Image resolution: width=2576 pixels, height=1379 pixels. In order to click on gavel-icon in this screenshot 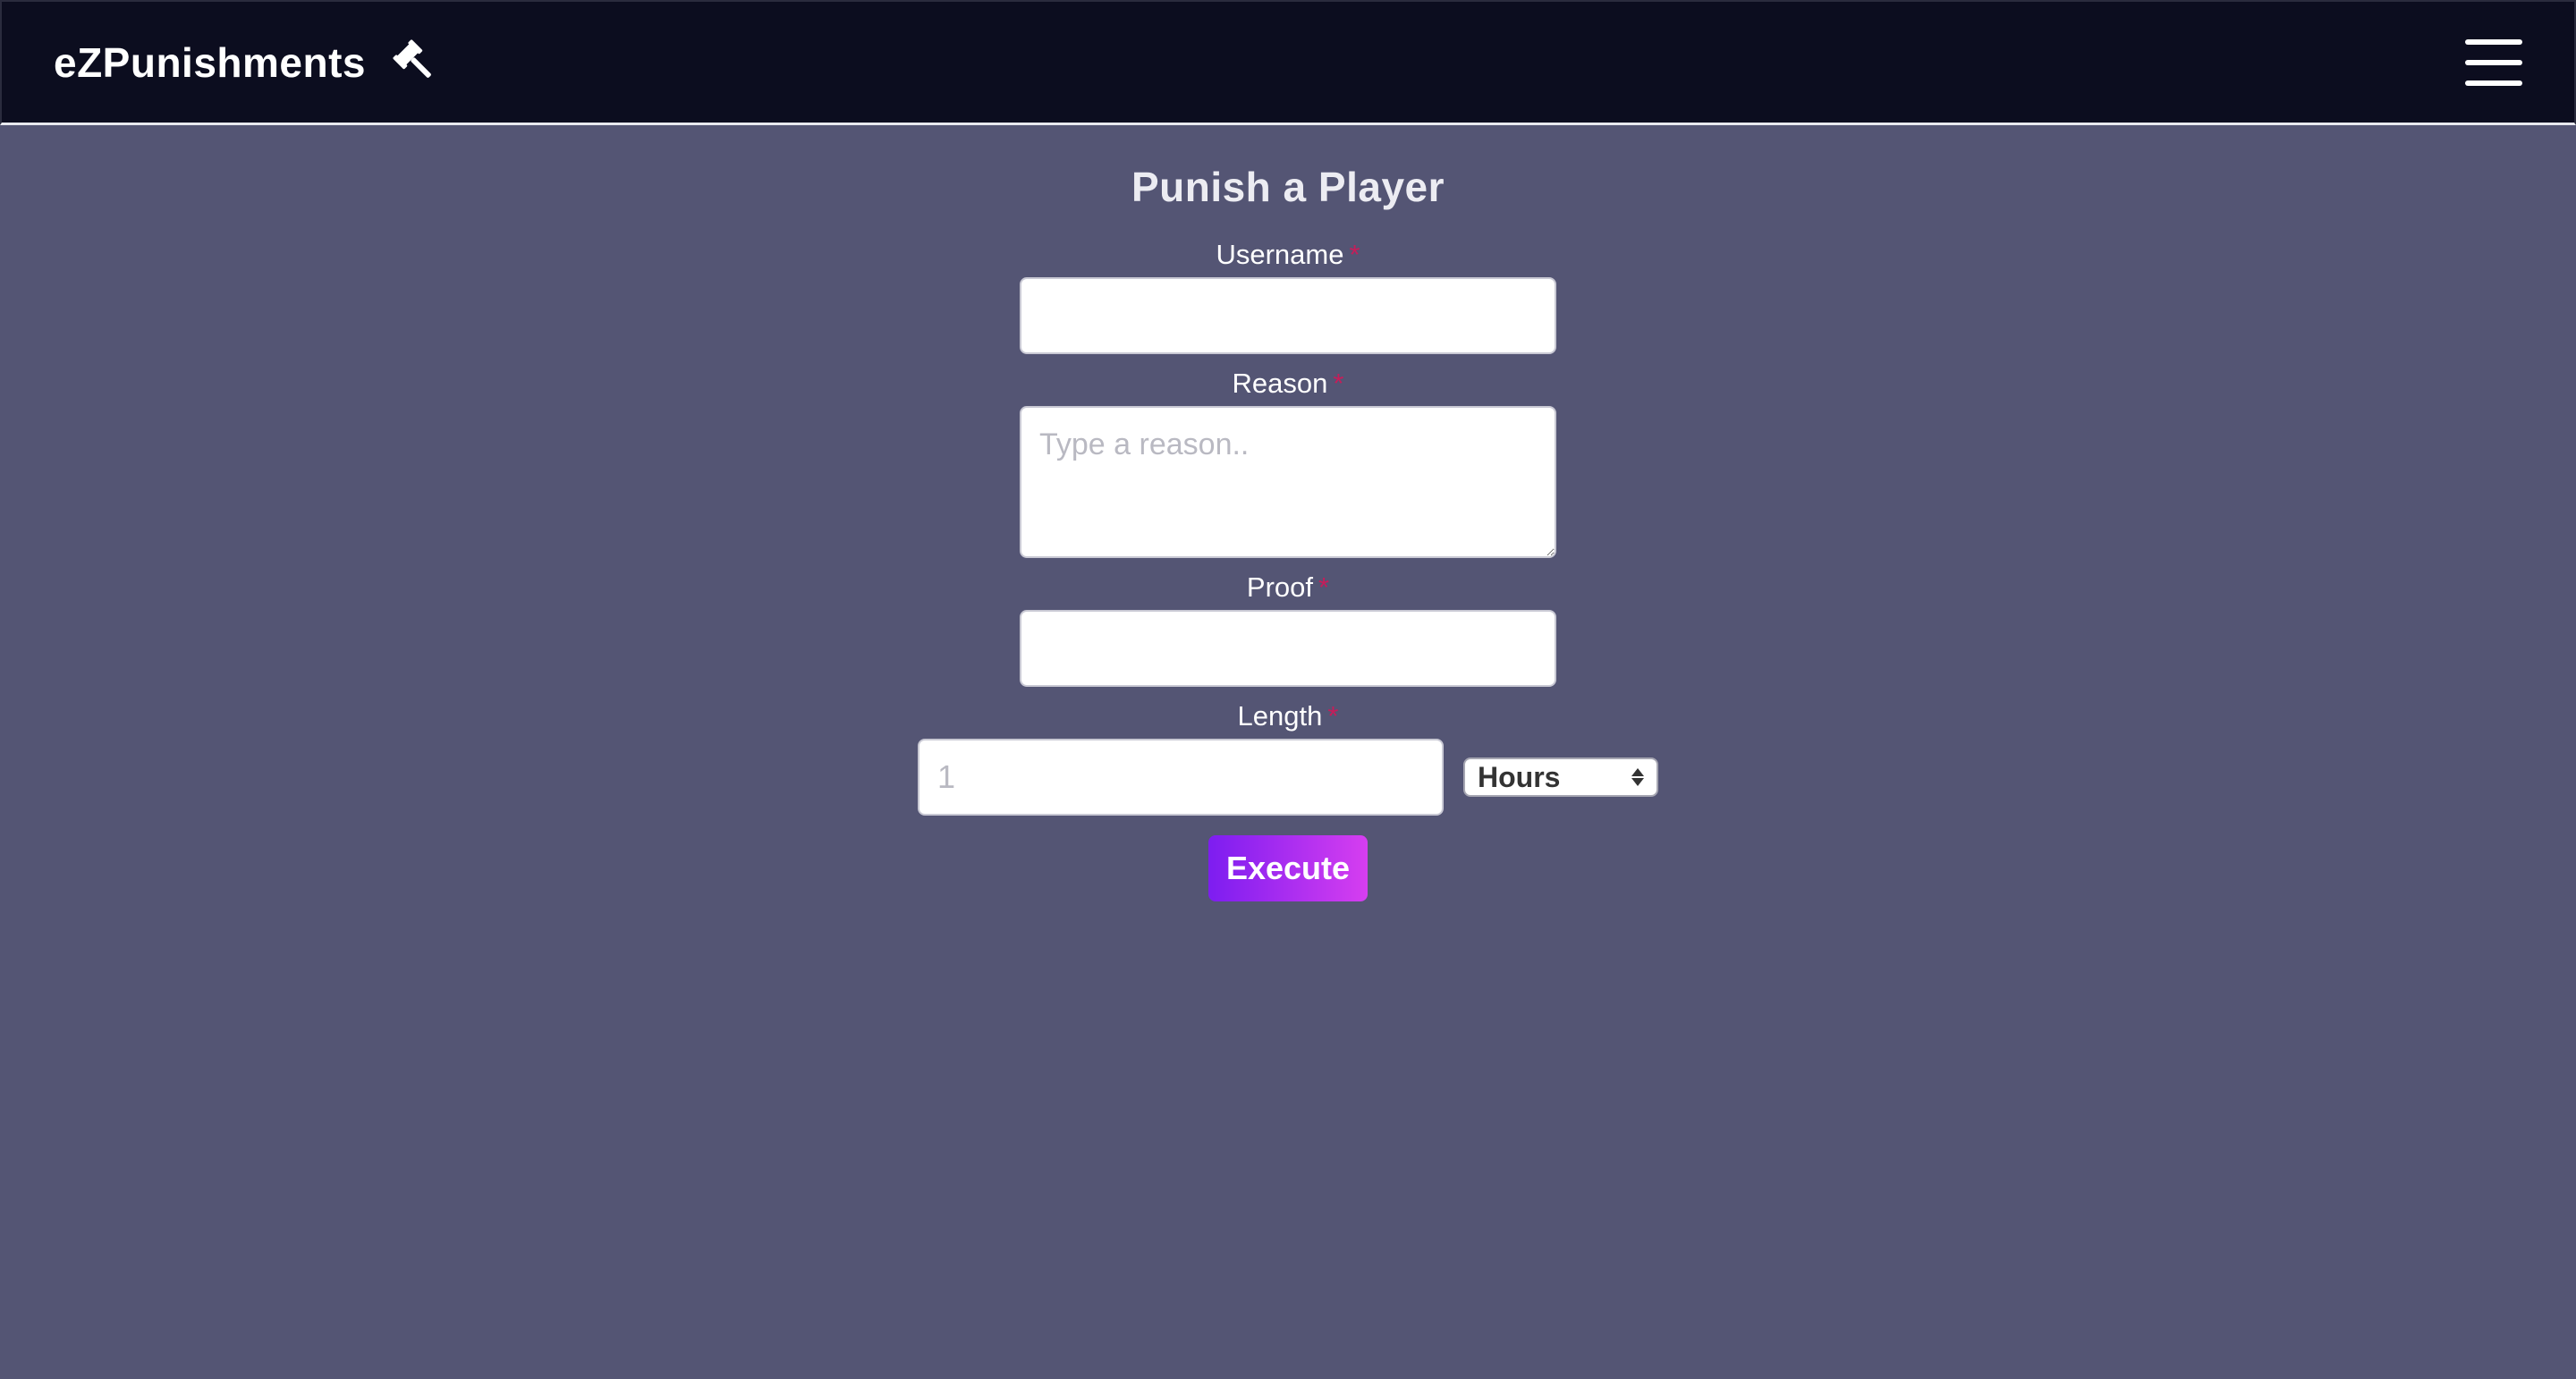, I will do `click(416, 62)`.